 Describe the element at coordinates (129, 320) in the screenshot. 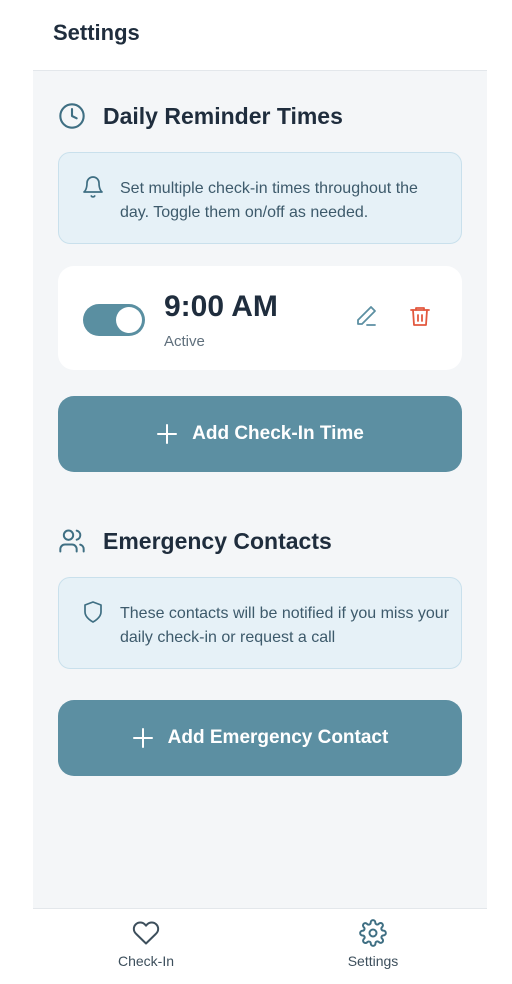

I see `toggle-knob` at that location.